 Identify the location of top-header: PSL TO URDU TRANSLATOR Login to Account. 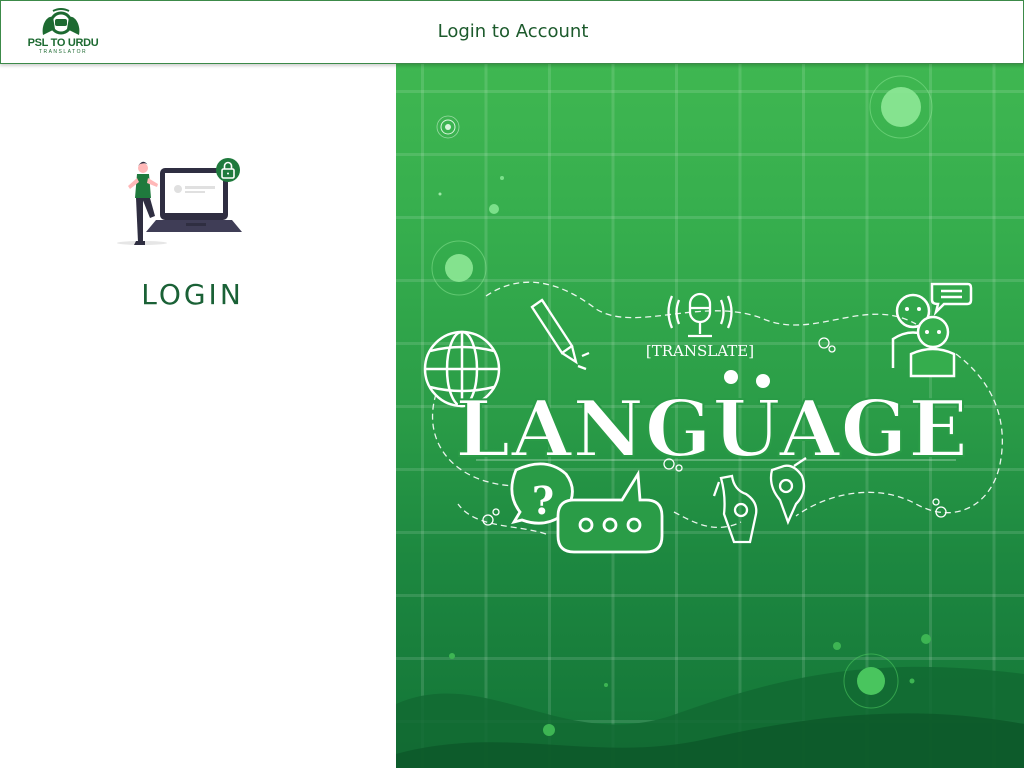
(512, 32).